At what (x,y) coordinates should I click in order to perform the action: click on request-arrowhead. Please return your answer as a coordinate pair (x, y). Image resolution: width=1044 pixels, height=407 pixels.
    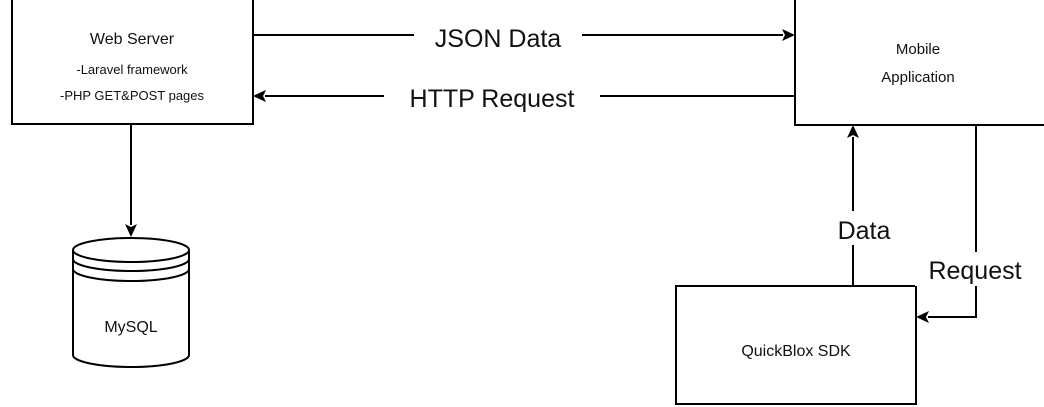
    Looking at the image, I should click on (922, 317).